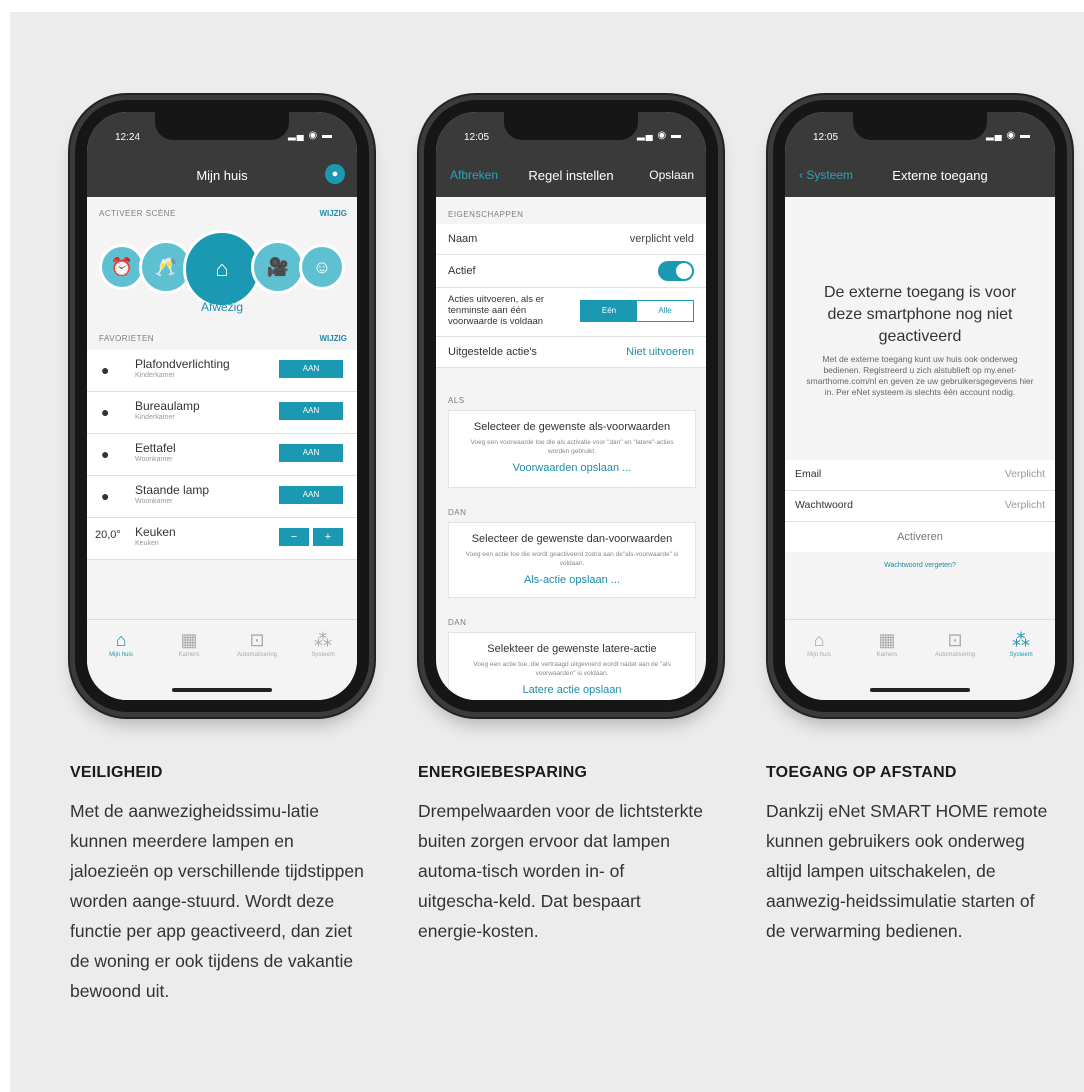 This screenshot has height=1092, width=1084. I want to click on alarm-light-icon: ⌂, so click(222, 269).